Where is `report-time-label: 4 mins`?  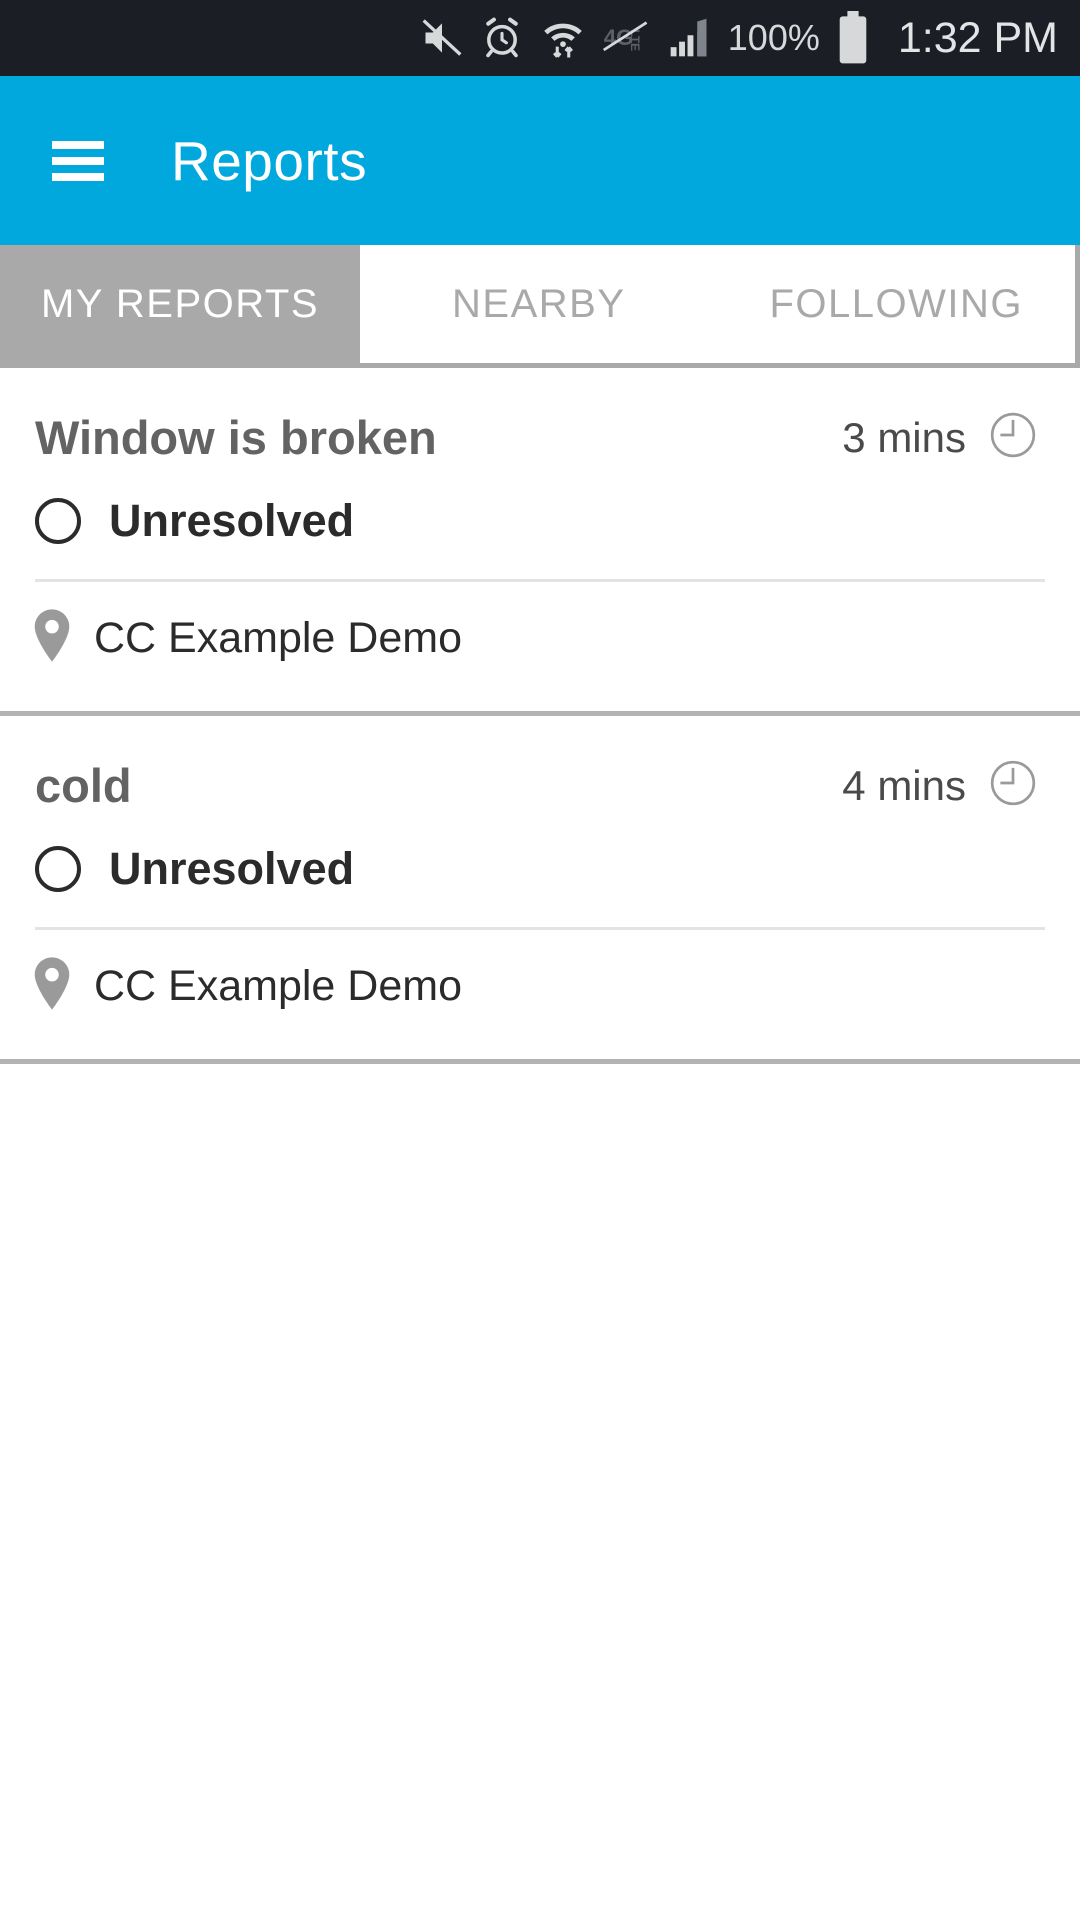
report-time-label: 4 mins is located at coordinates (904, 785).